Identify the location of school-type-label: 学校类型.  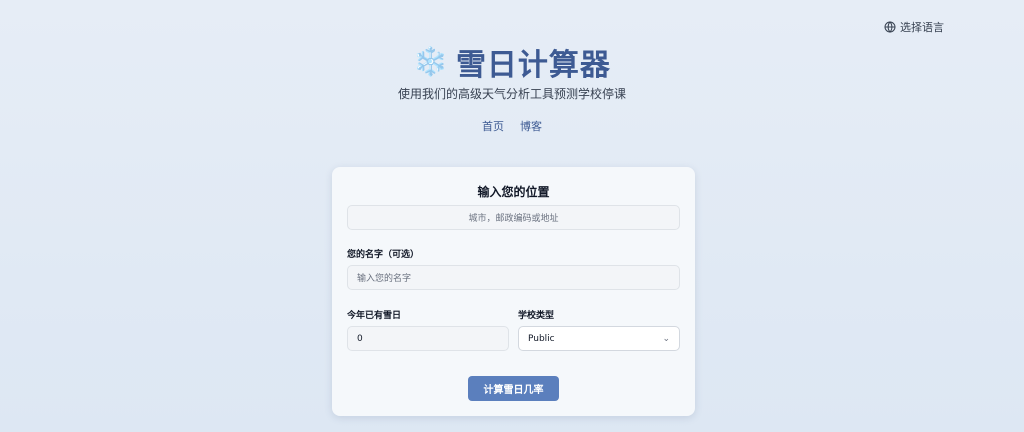
(536, 316).